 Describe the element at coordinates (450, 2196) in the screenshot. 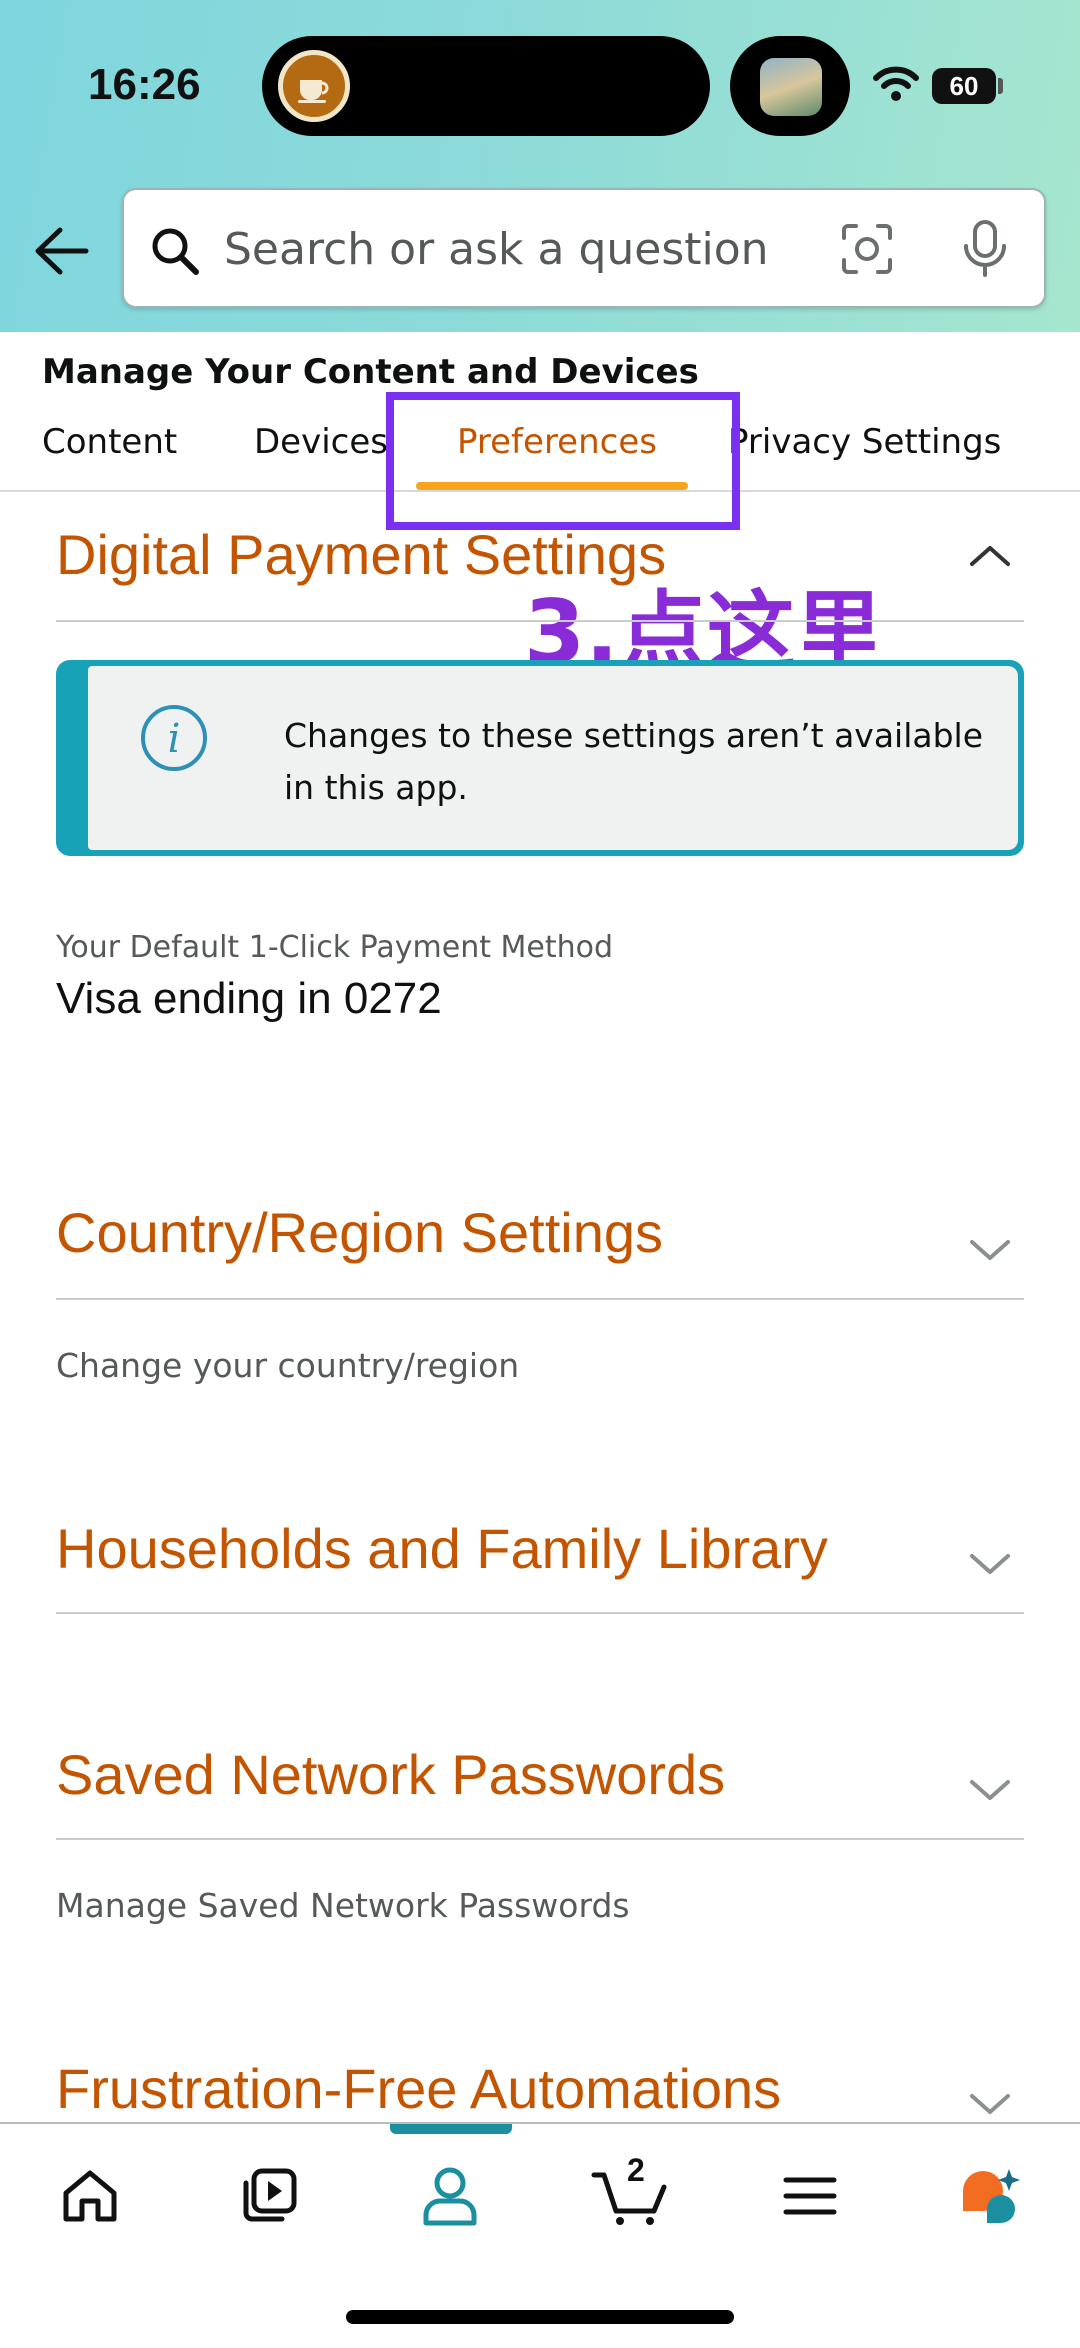

I see `account-icon` at that location.